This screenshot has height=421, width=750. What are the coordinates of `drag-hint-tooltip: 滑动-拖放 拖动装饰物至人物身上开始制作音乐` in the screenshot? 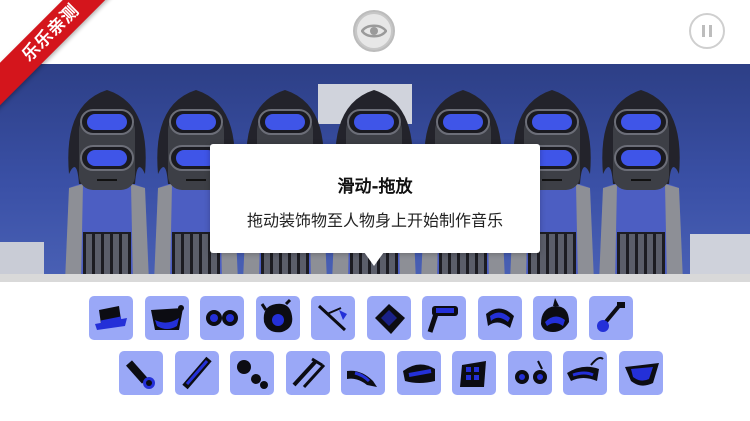 It's located at (375, 205).